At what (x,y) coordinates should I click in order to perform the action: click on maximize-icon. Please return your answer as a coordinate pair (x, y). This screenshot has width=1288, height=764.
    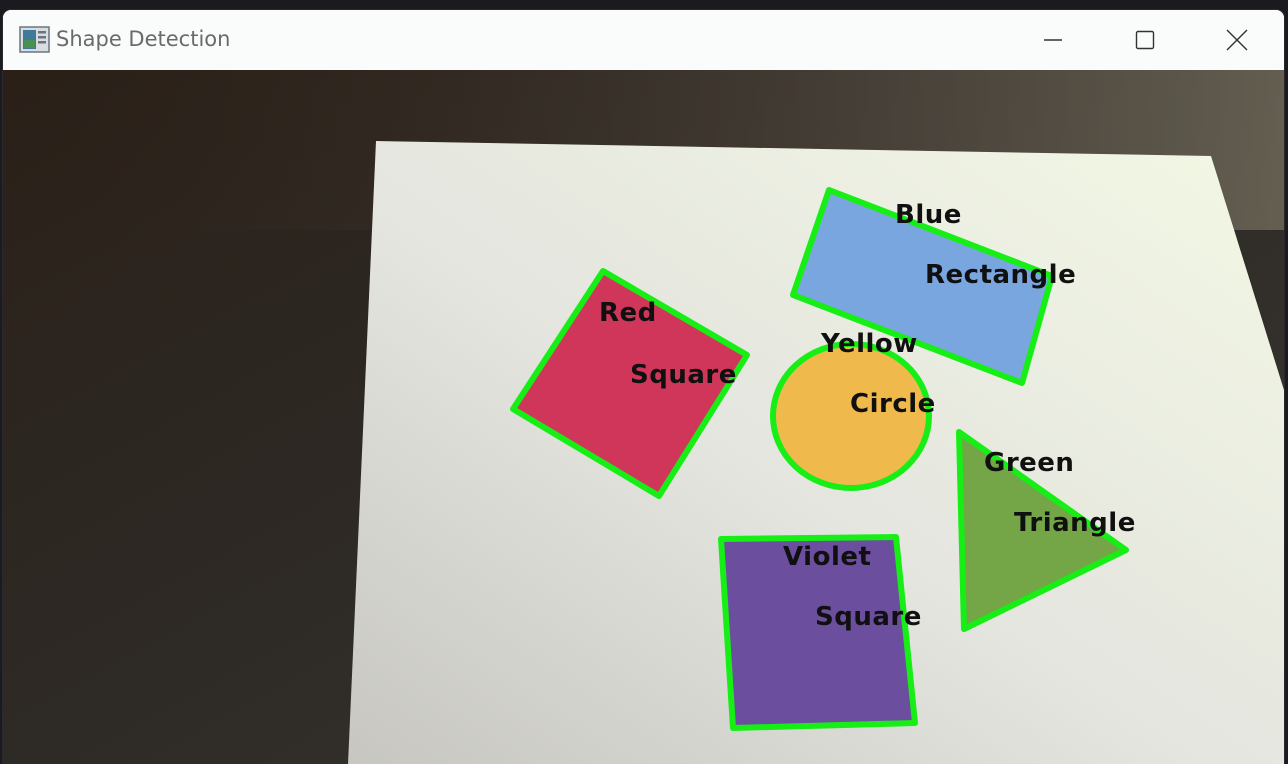
    Looking at the image, I should click on (1145, 40).